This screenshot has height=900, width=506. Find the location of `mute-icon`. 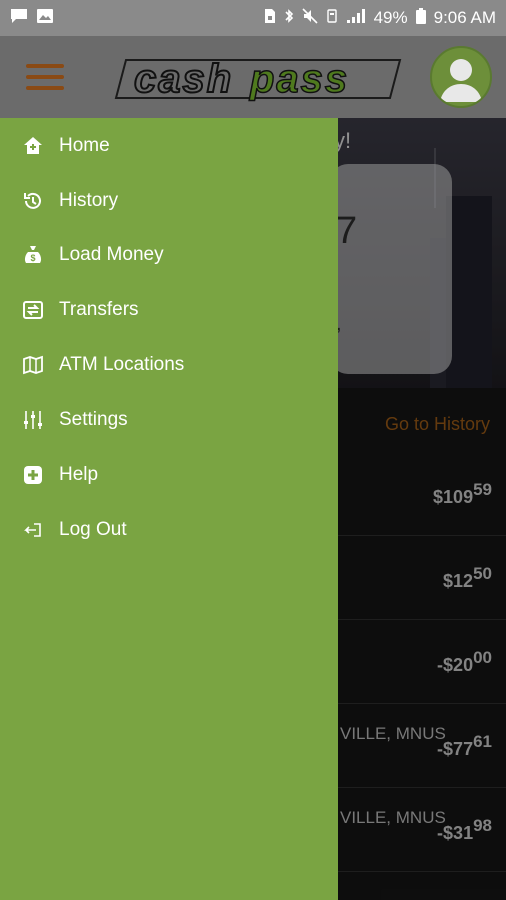

mute-icon is located at coordinates (310, 18).